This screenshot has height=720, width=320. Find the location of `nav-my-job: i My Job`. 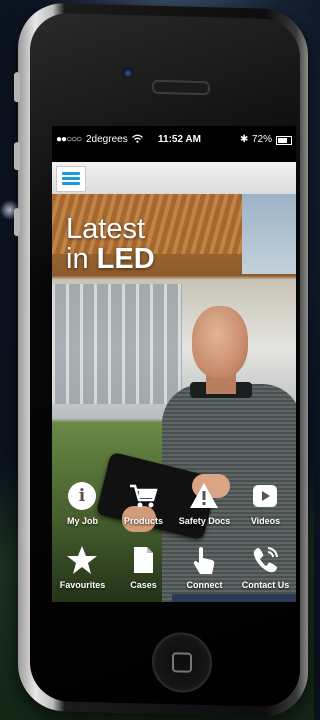

nav-my-job: i My Job is located at coordinates (82, 506).